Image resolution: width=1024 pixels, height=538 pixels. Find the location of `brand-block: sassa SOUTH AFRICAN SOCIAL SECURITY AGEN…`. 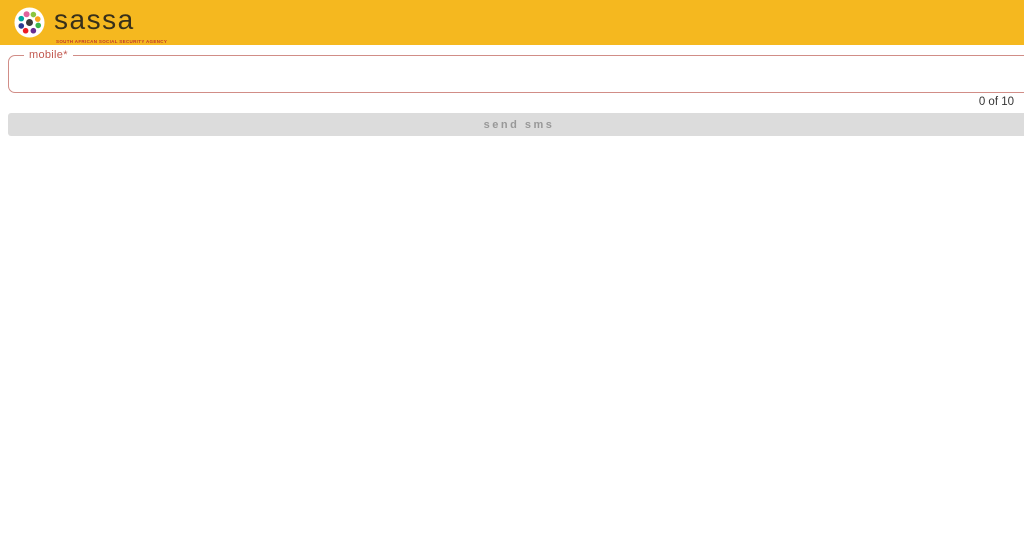

brand-block: sassa SOUTH AFRICAN SOCIAL SECURITY AGEN… is located at coordinates (154, 23).